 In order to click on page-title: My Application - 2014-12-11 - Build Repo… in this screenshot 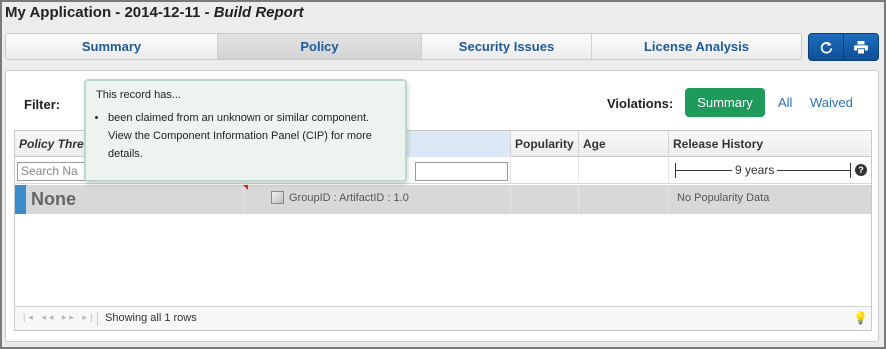, I will do `click(154, 12)`.